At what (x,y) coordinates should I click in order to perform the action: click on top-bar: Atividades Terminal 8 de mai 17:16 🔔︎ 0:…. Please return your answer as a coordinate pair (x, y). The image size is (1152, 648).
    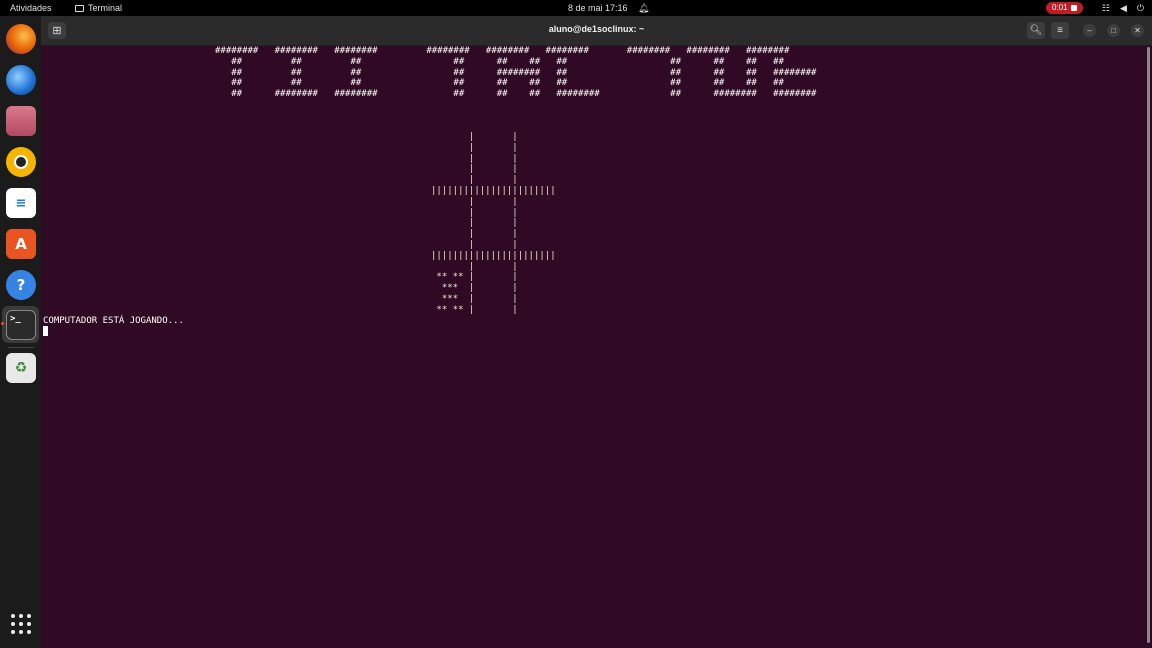
    Looking at the image, I should click on (576, 8).